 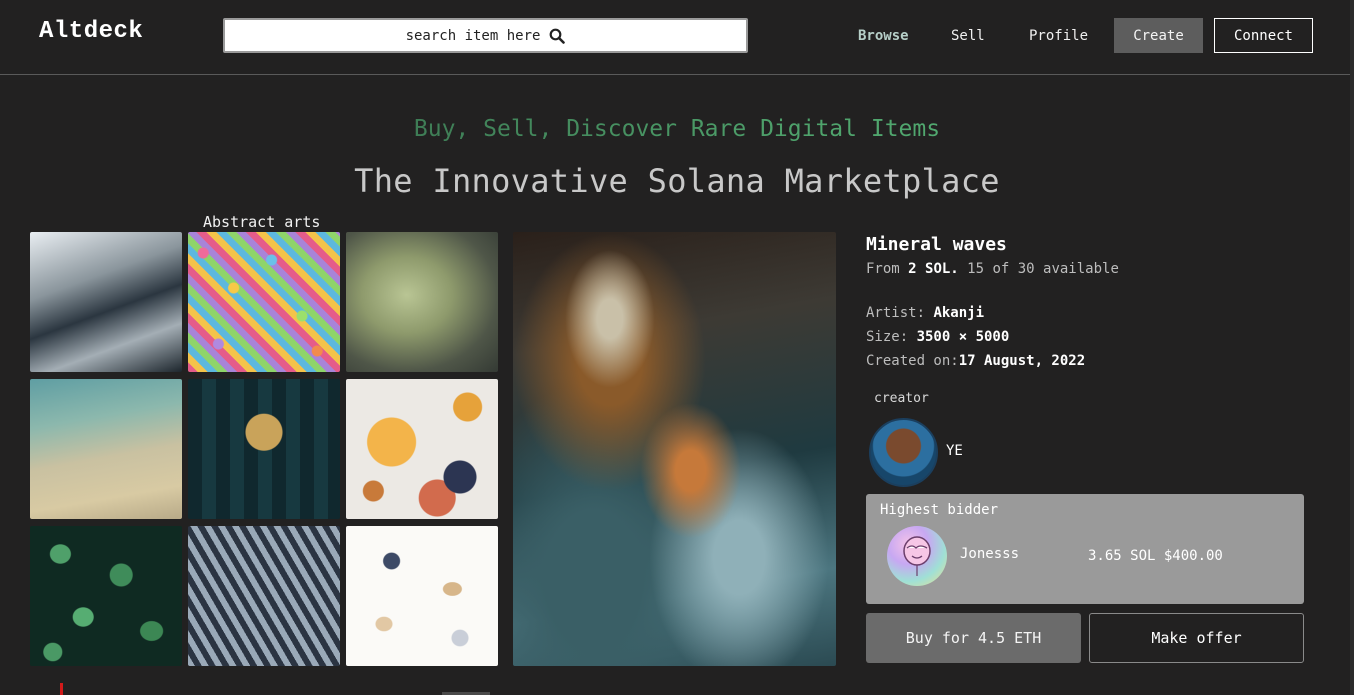 What do you see at coordinates (1196, 638) in the screenshot?
I see `make-offer-button: Make offer` at bounding box center [1196, 638].